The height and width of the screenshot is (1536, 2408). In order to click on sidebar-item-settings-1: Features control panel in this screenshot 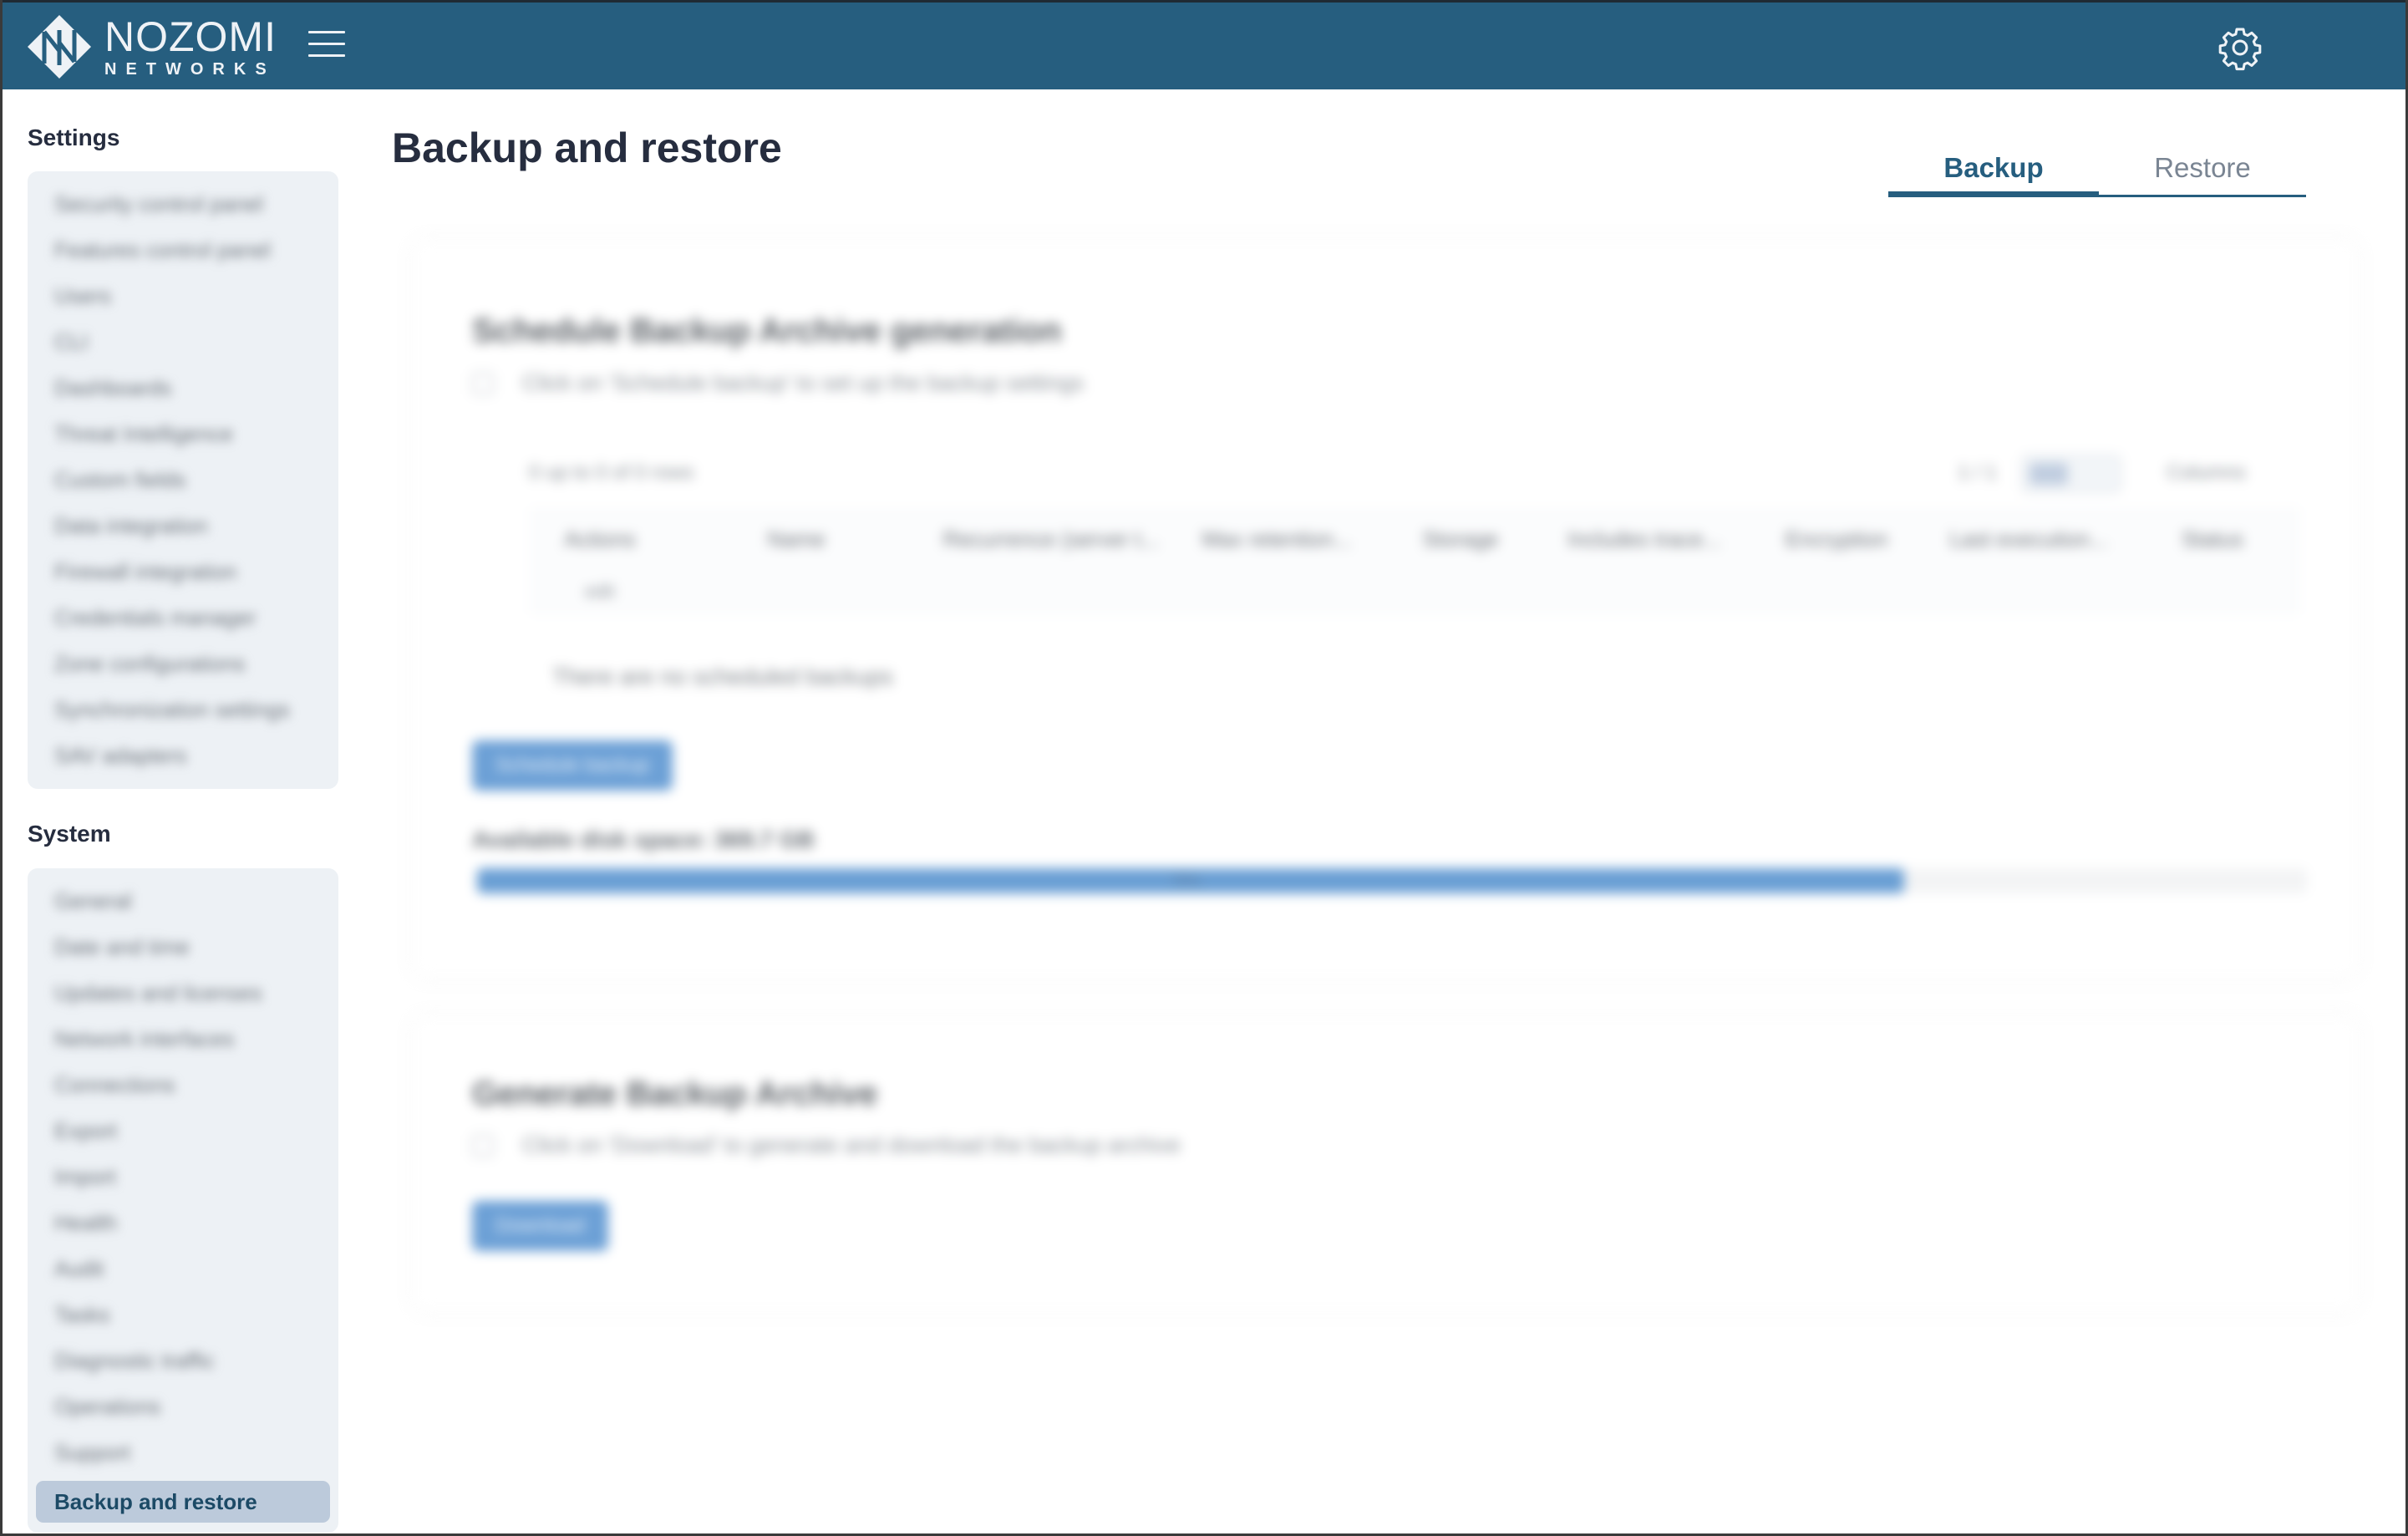, I will do `click(183, 250)`.